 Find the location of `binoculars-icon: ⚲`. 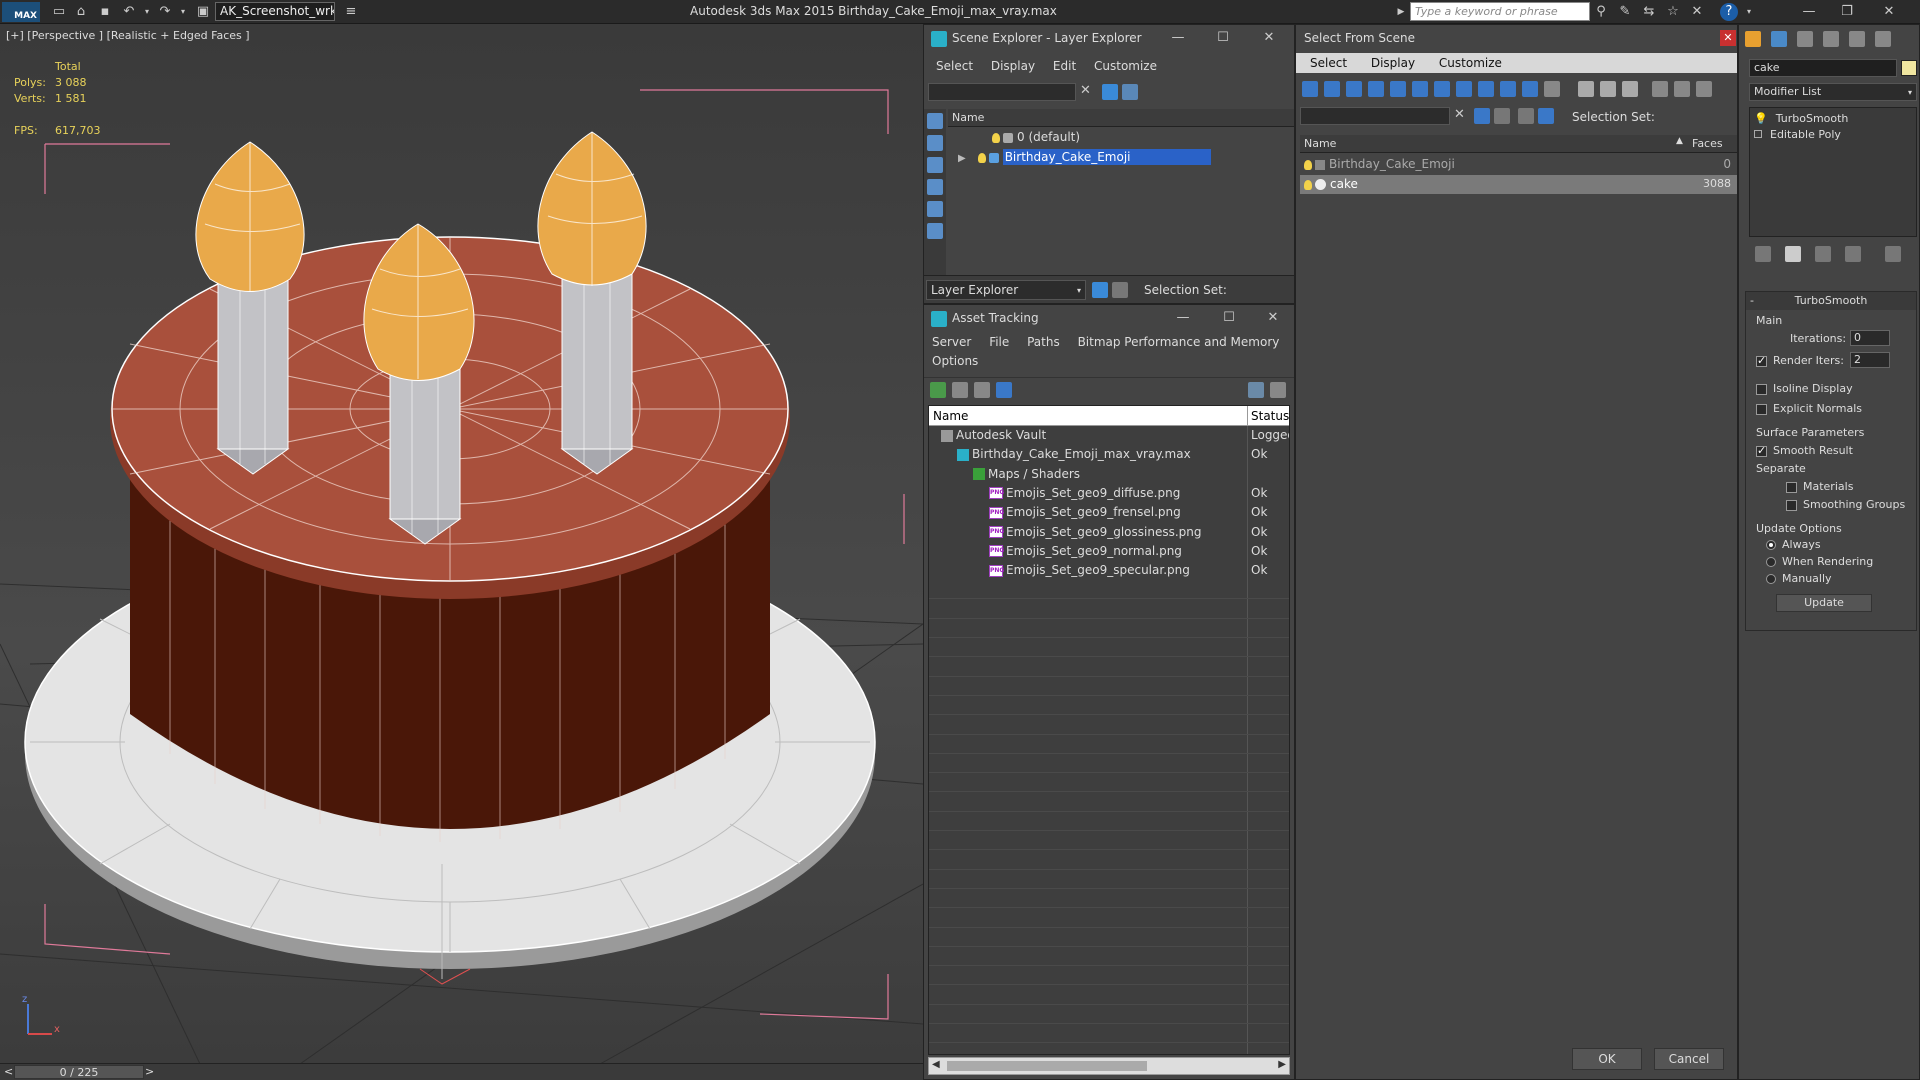

binoculars-icon: ⚲ is located at coordinates (1601, 12).